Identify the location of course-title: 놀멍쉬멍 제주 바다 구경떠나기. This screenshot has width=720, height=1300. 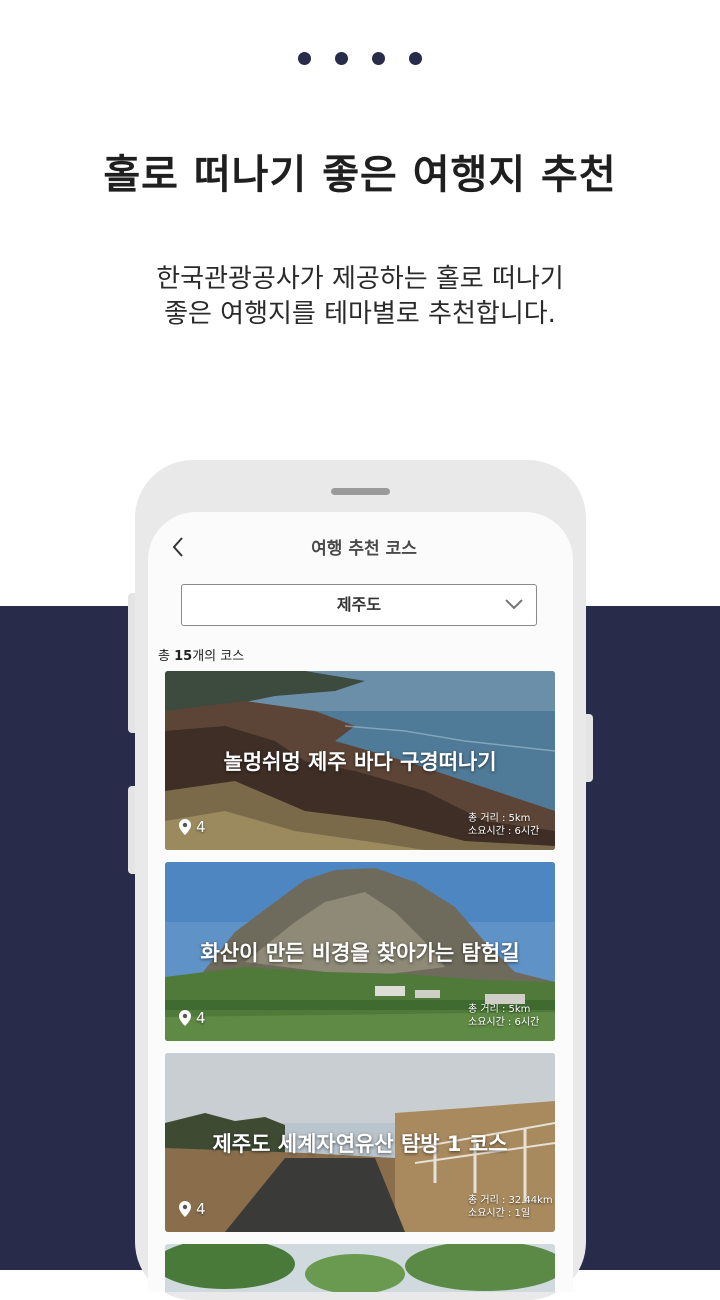
(360, 762).